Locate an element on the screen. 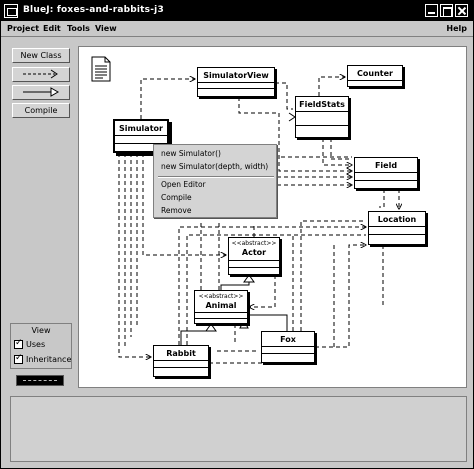  class-rabbit: Rabbit is located at coordinates (181, 361).